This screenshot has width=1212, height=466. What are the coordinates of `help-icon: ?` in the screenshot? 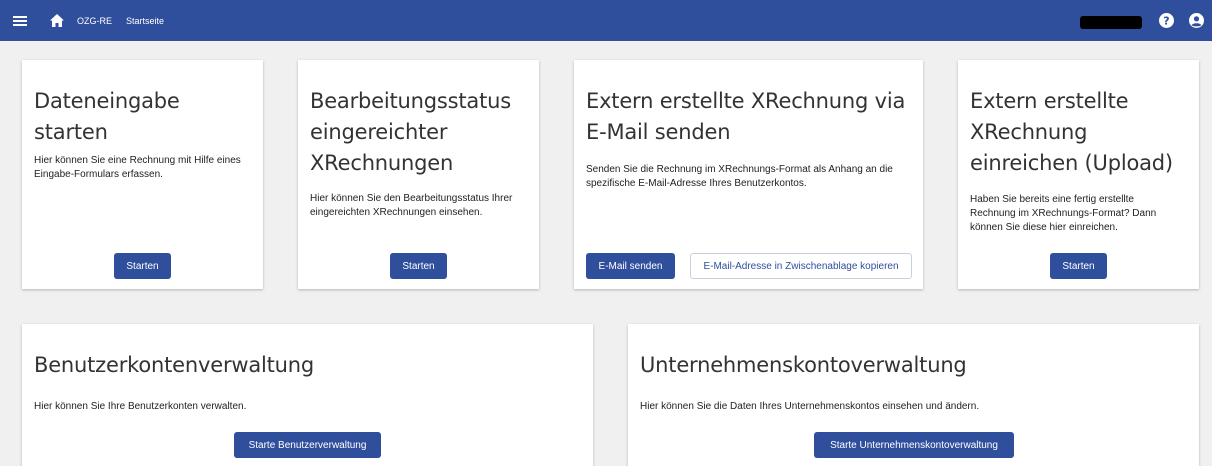 It's located at (1166, 20).